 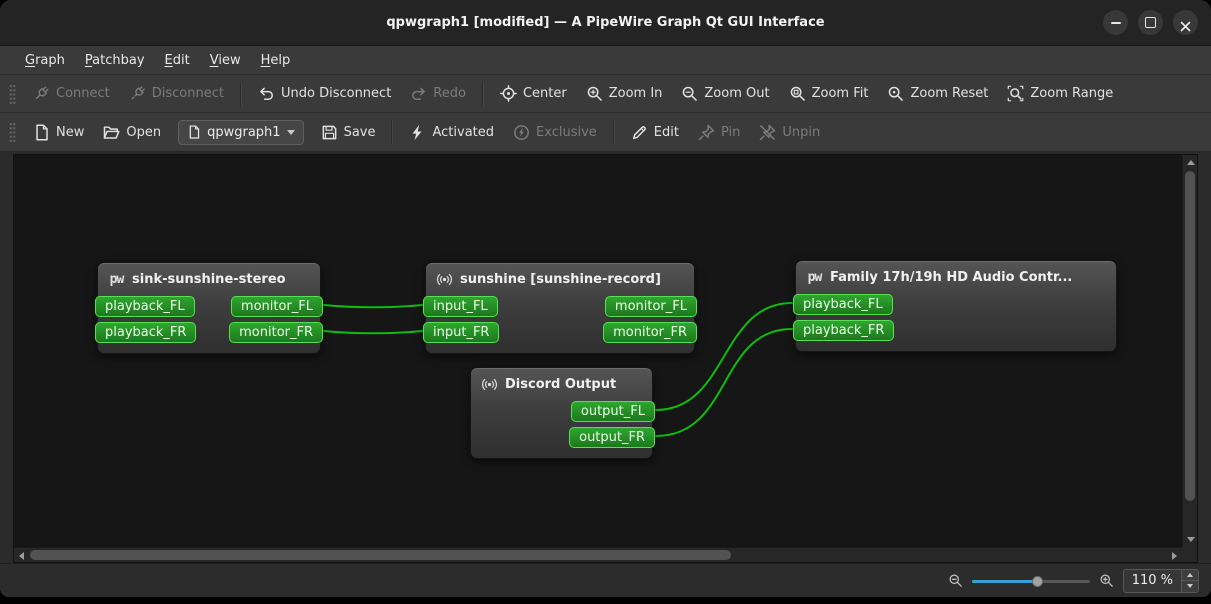 I want to click on undo-disconnect-button: Undo Disconnect, so click(x=324, y=93).